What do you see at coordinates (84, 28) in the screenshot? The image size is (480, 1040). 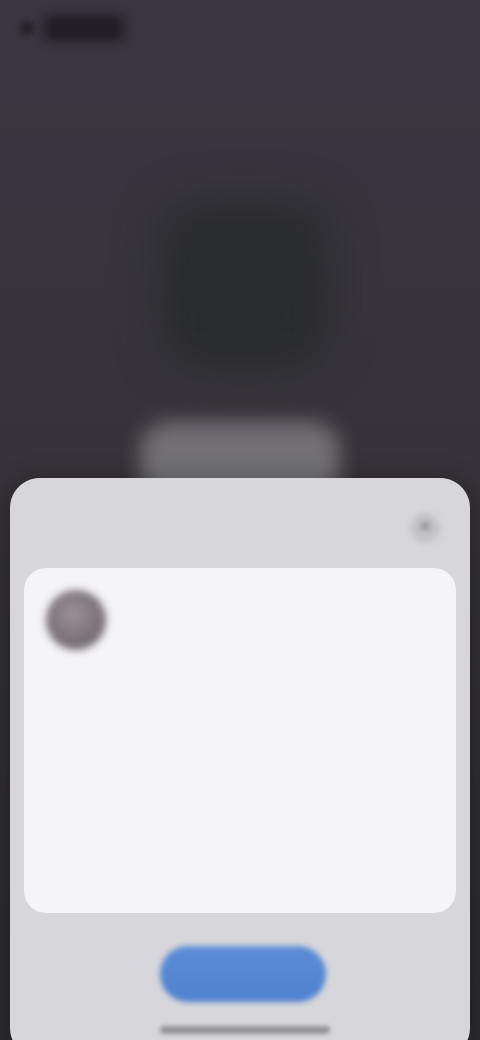 I see `status-indicator` at bounding box center [84, 28].